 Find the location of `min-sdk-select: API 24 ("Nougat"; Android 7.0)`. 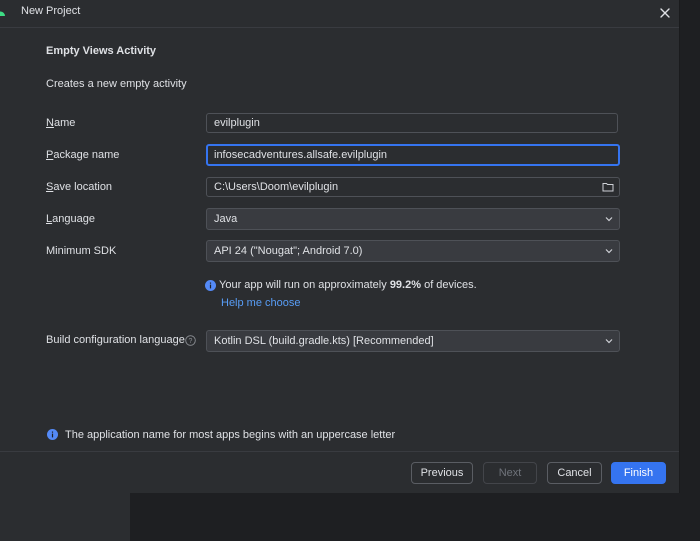

min-sdk-select: API 24 ("Nougat"; Android 7.0) is located at coordinates (413, 251).